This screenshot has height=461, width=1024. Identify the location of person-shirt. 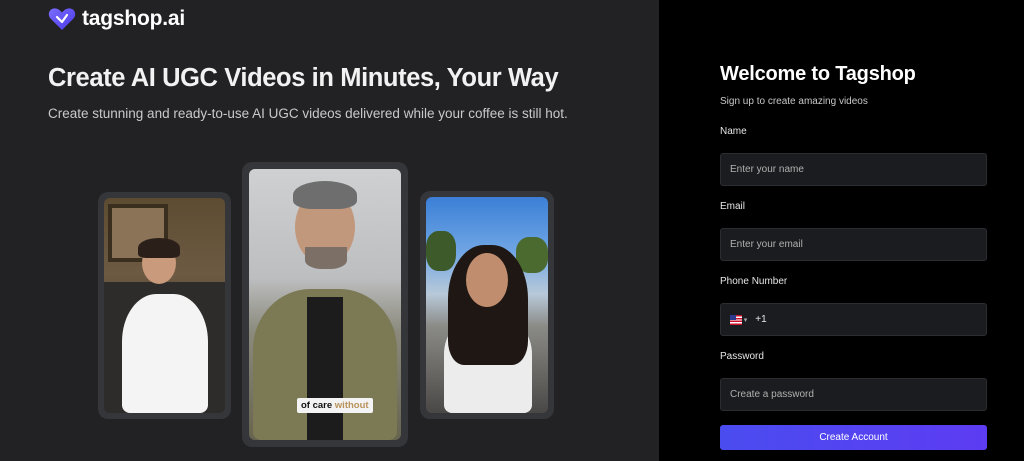
(325, 368).